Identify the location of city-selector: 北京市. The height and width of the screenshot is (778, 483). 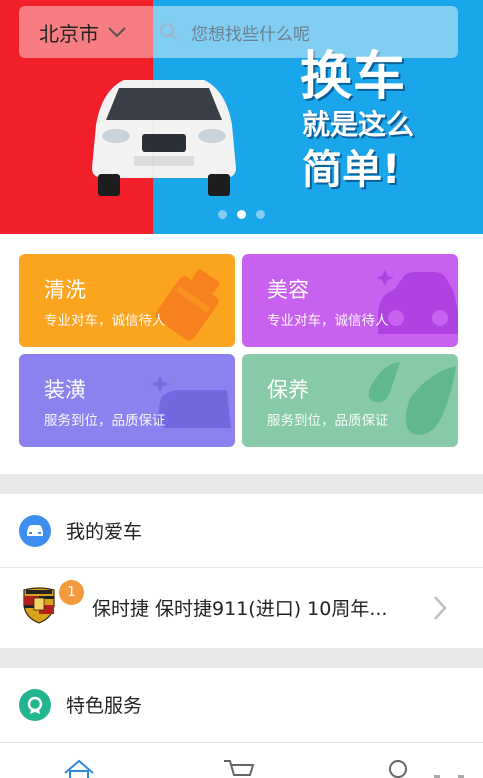
(86, 32).